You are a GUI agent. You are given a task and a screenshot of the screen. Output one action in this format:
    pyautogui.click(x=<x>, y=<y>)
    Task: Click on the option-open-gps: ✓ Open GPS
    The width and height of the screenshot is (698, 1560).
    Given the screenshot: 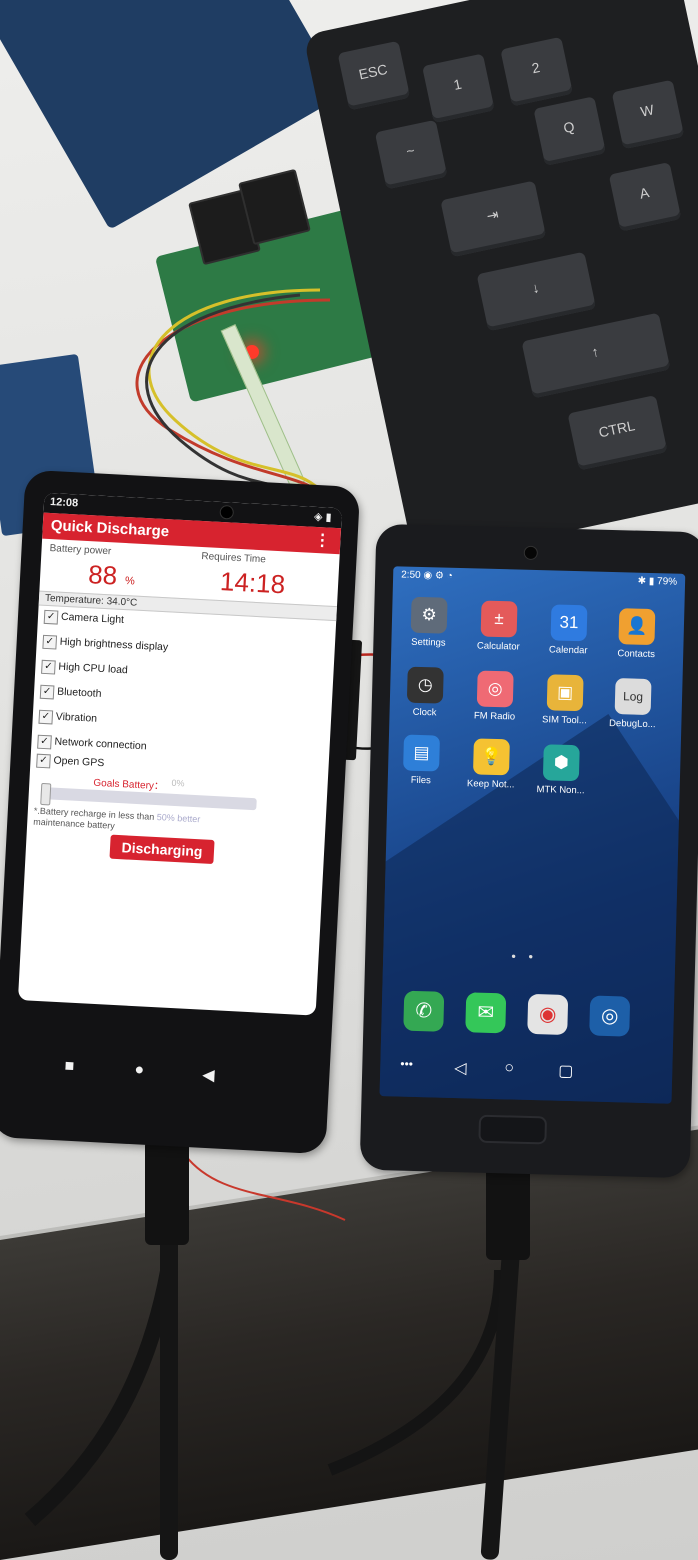 What is the action you would take?
    pyautogui.click(x=70, y=761)
    